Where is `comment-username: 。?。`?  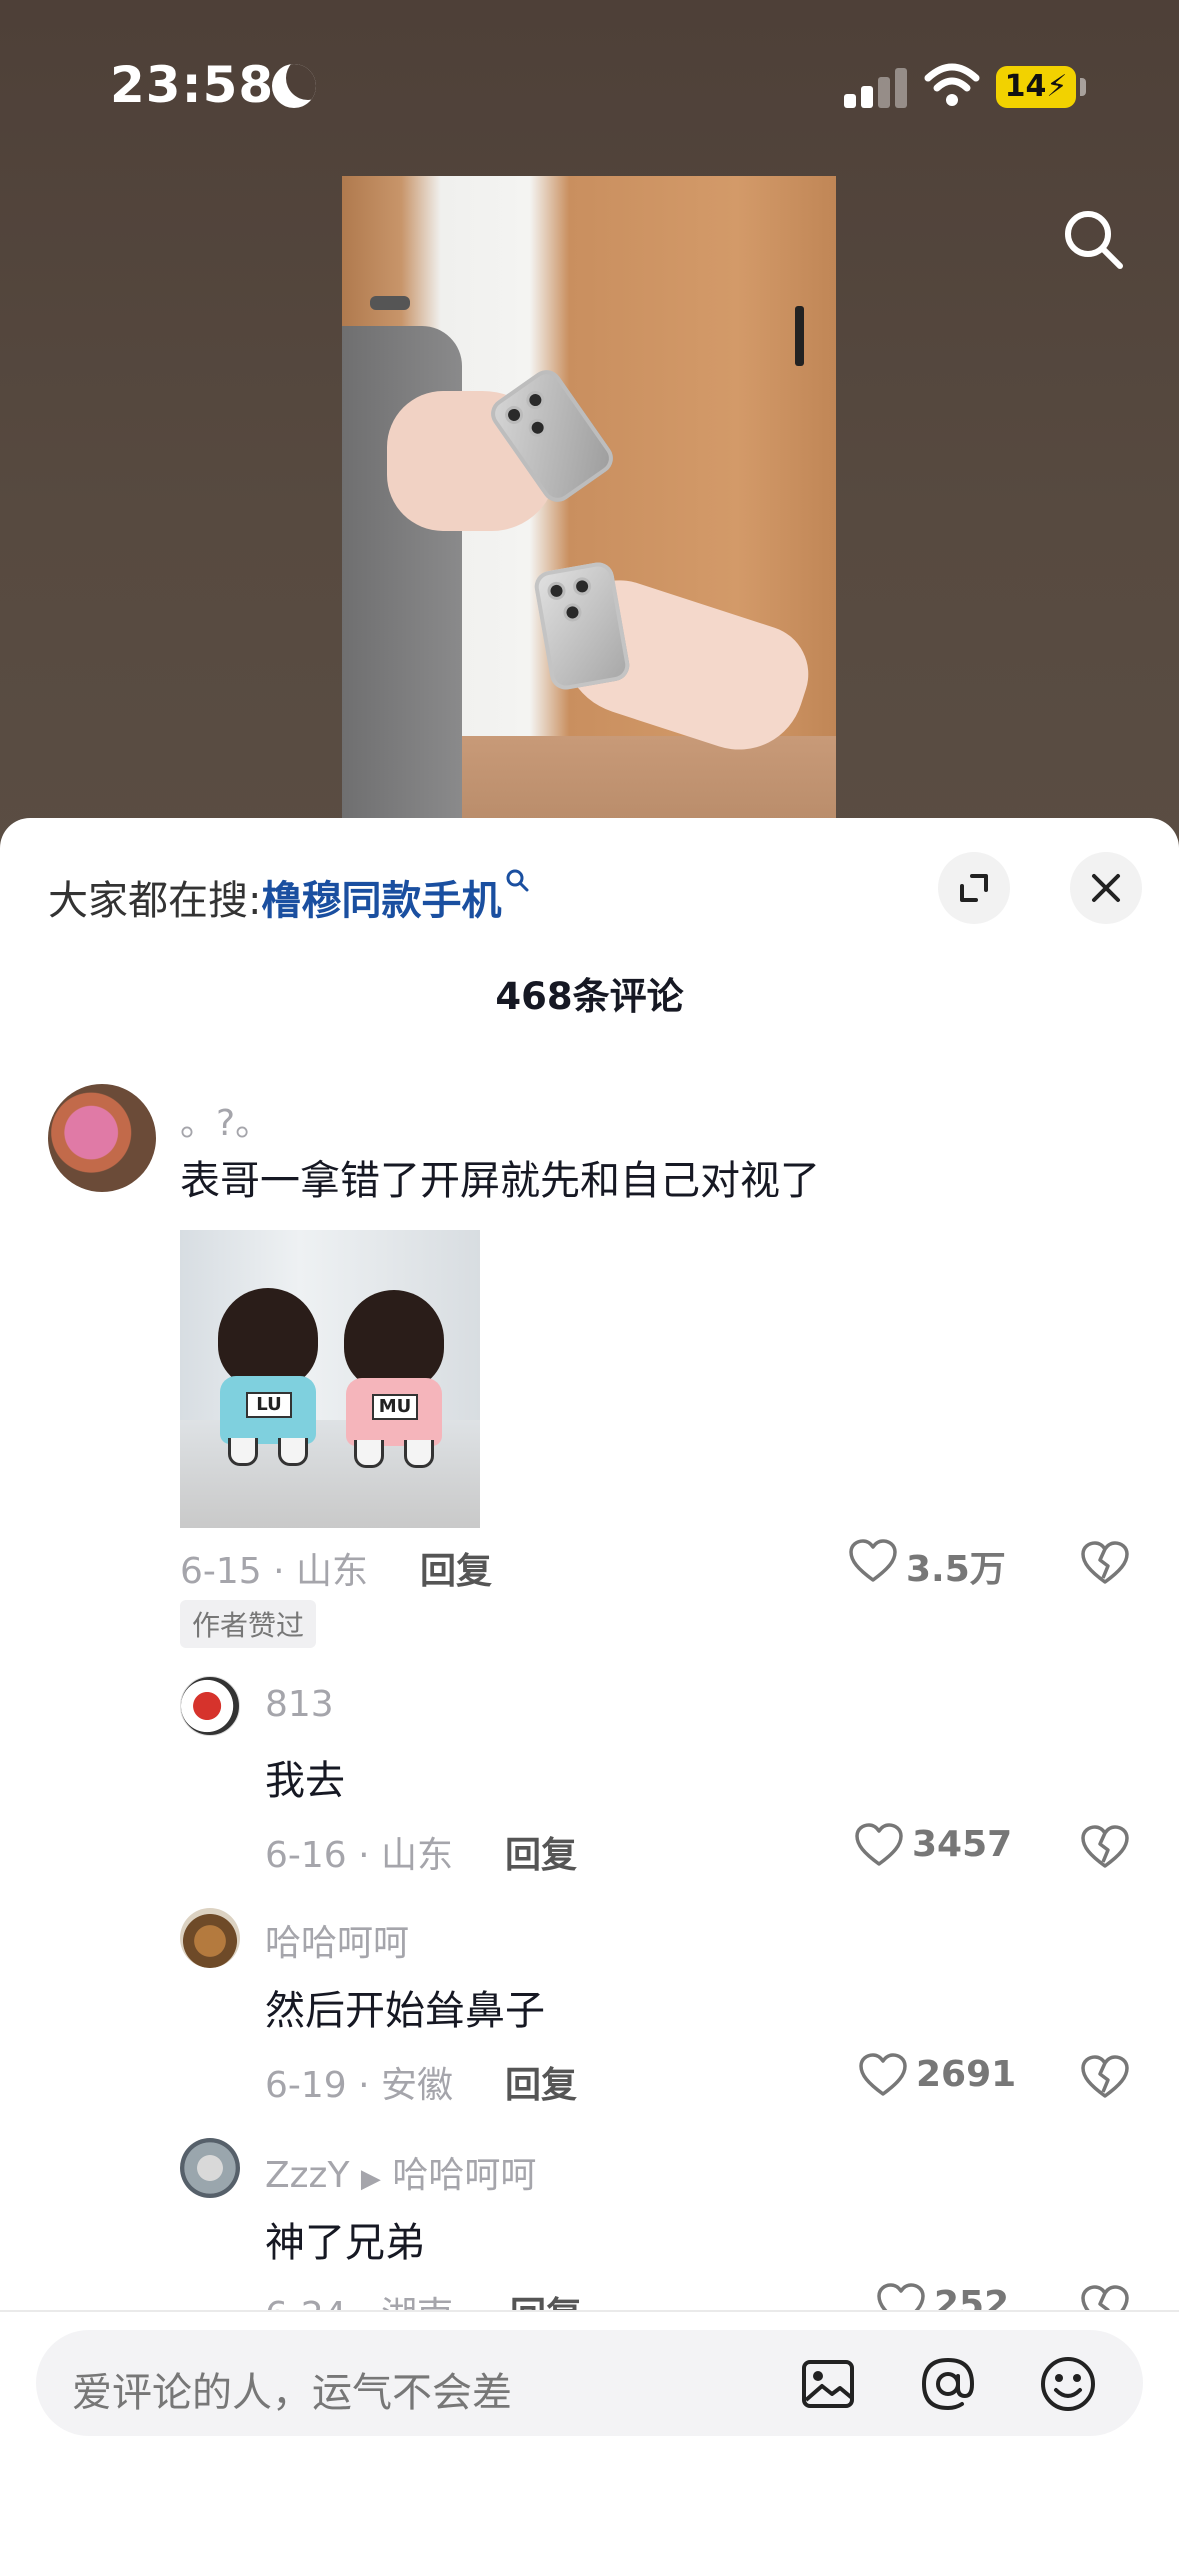
comment-username: 。?。 is located at coordinates (225, 1120).